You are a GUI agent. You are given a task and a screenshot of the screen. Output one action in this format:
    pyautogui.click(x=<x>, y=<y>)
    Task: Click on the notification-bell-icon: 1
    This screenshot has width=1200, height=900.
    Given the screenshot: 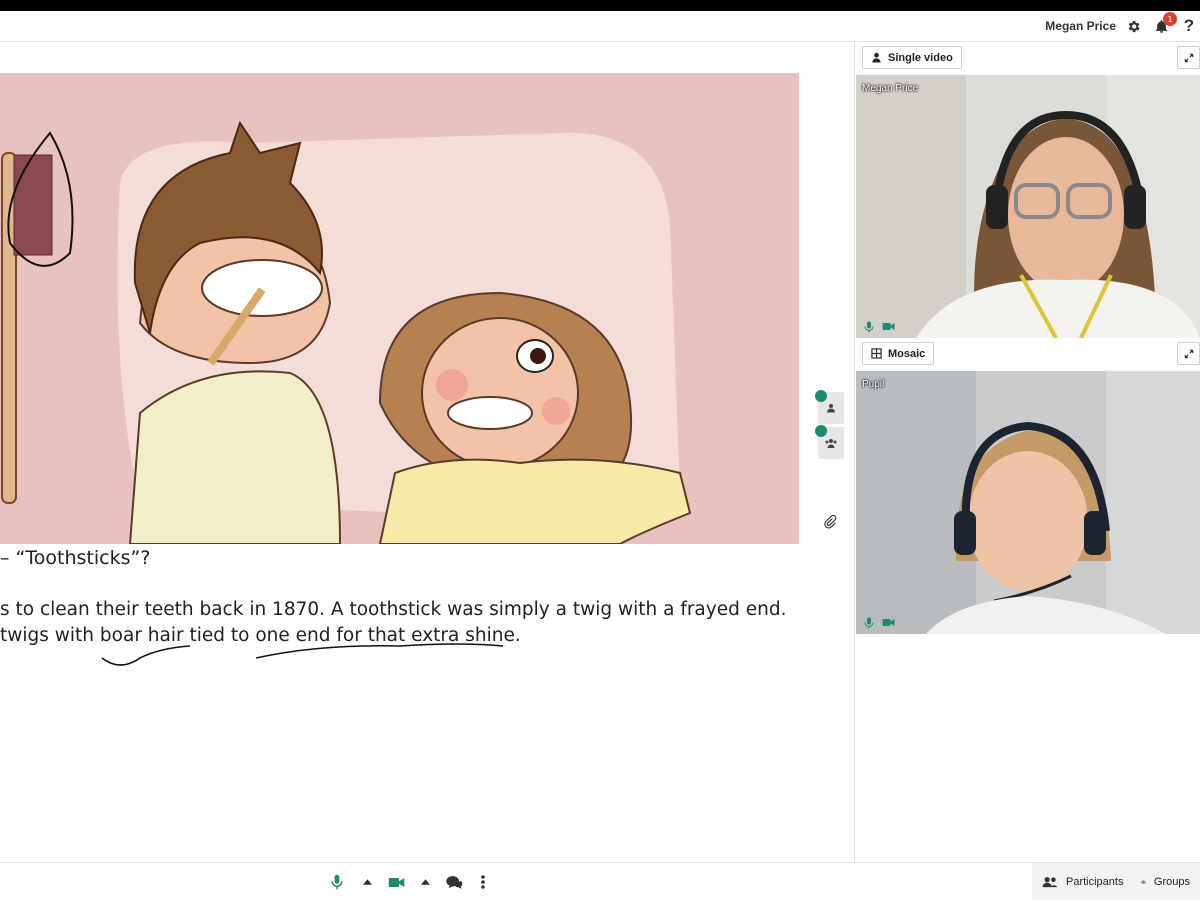 What is the action you would take?
    pyautogui.click(x=1164, y=23)
    